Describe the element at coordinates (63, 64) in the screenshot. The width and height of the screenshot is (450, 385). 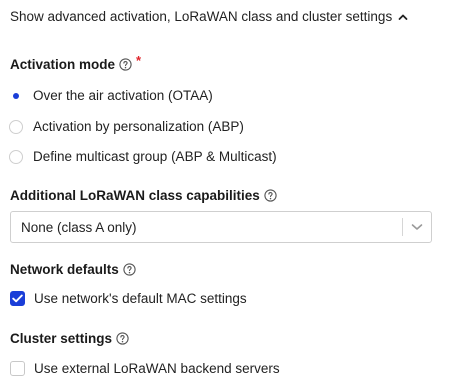
I see `activation-mode-label: Activation mode` at that location.